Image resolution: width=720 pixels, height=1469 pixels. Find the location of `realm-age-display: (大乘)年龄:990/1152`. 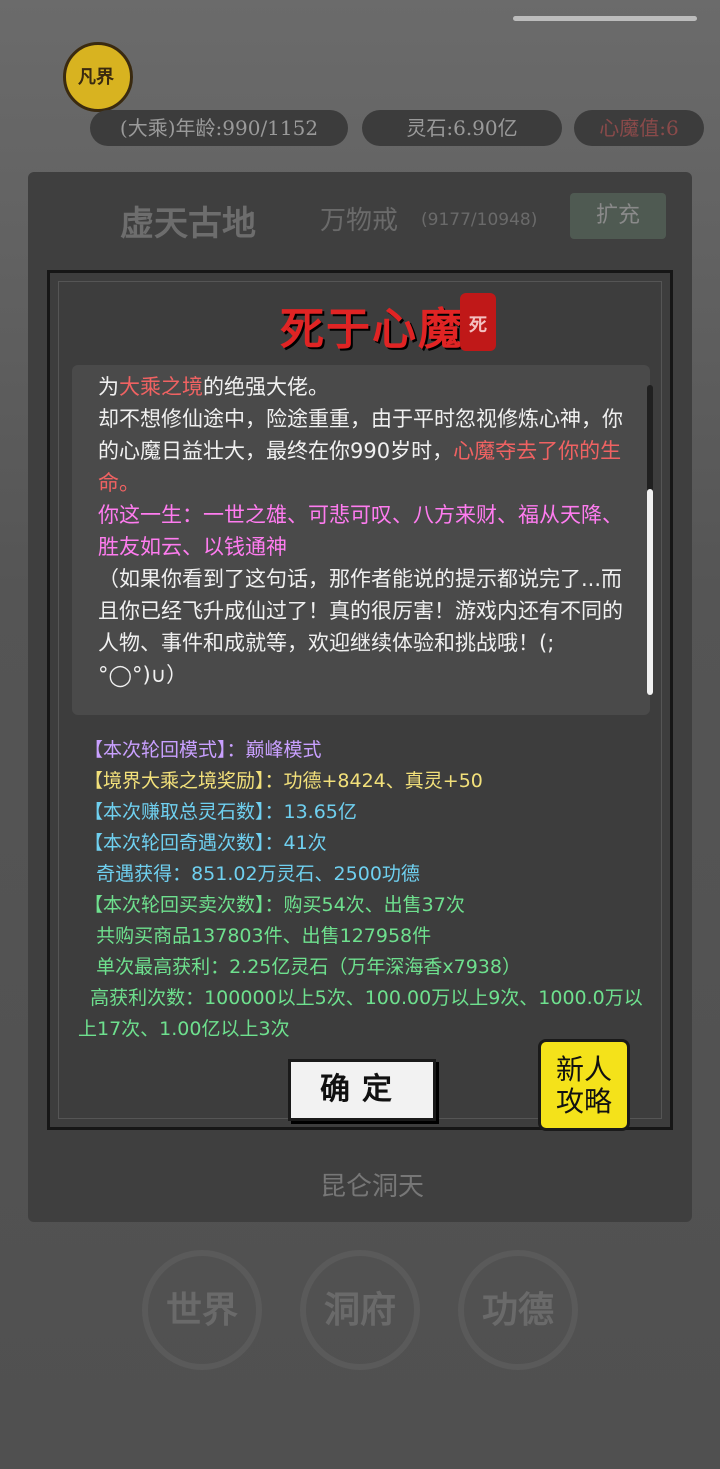

realm-age-display: (大乘)年龄:990/1152 is located at coordinates (219, 128).